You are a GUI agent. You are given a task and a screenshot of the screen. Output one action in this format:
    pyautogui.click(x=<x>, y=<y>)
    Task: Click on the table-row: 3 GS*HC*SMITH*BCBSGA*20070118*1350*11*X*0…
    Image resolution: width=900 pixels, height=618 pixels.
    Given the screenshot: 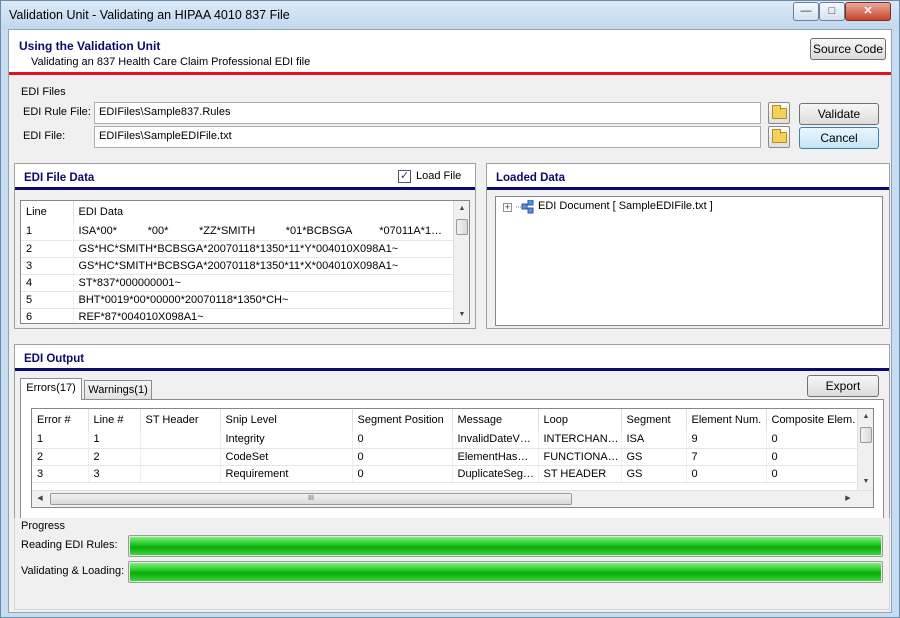 What is the action you would take?
    pyautogui.click(x=237, y=266)
    